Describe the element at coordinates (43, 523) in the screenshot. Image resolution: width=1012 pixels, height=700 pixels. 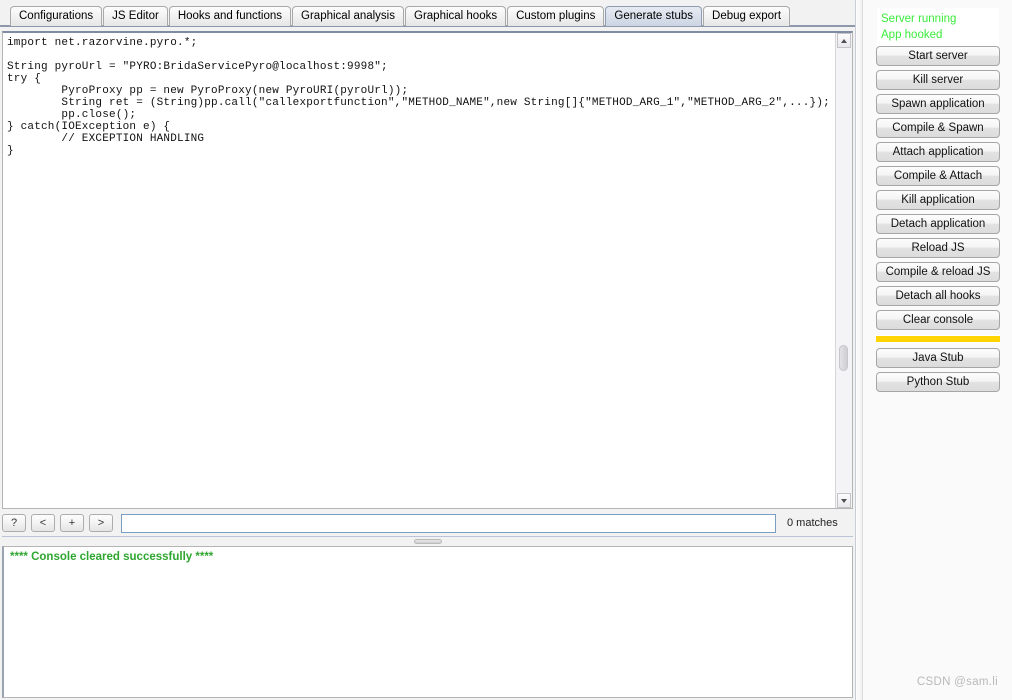
I see `find-previous-button: <` at that location.